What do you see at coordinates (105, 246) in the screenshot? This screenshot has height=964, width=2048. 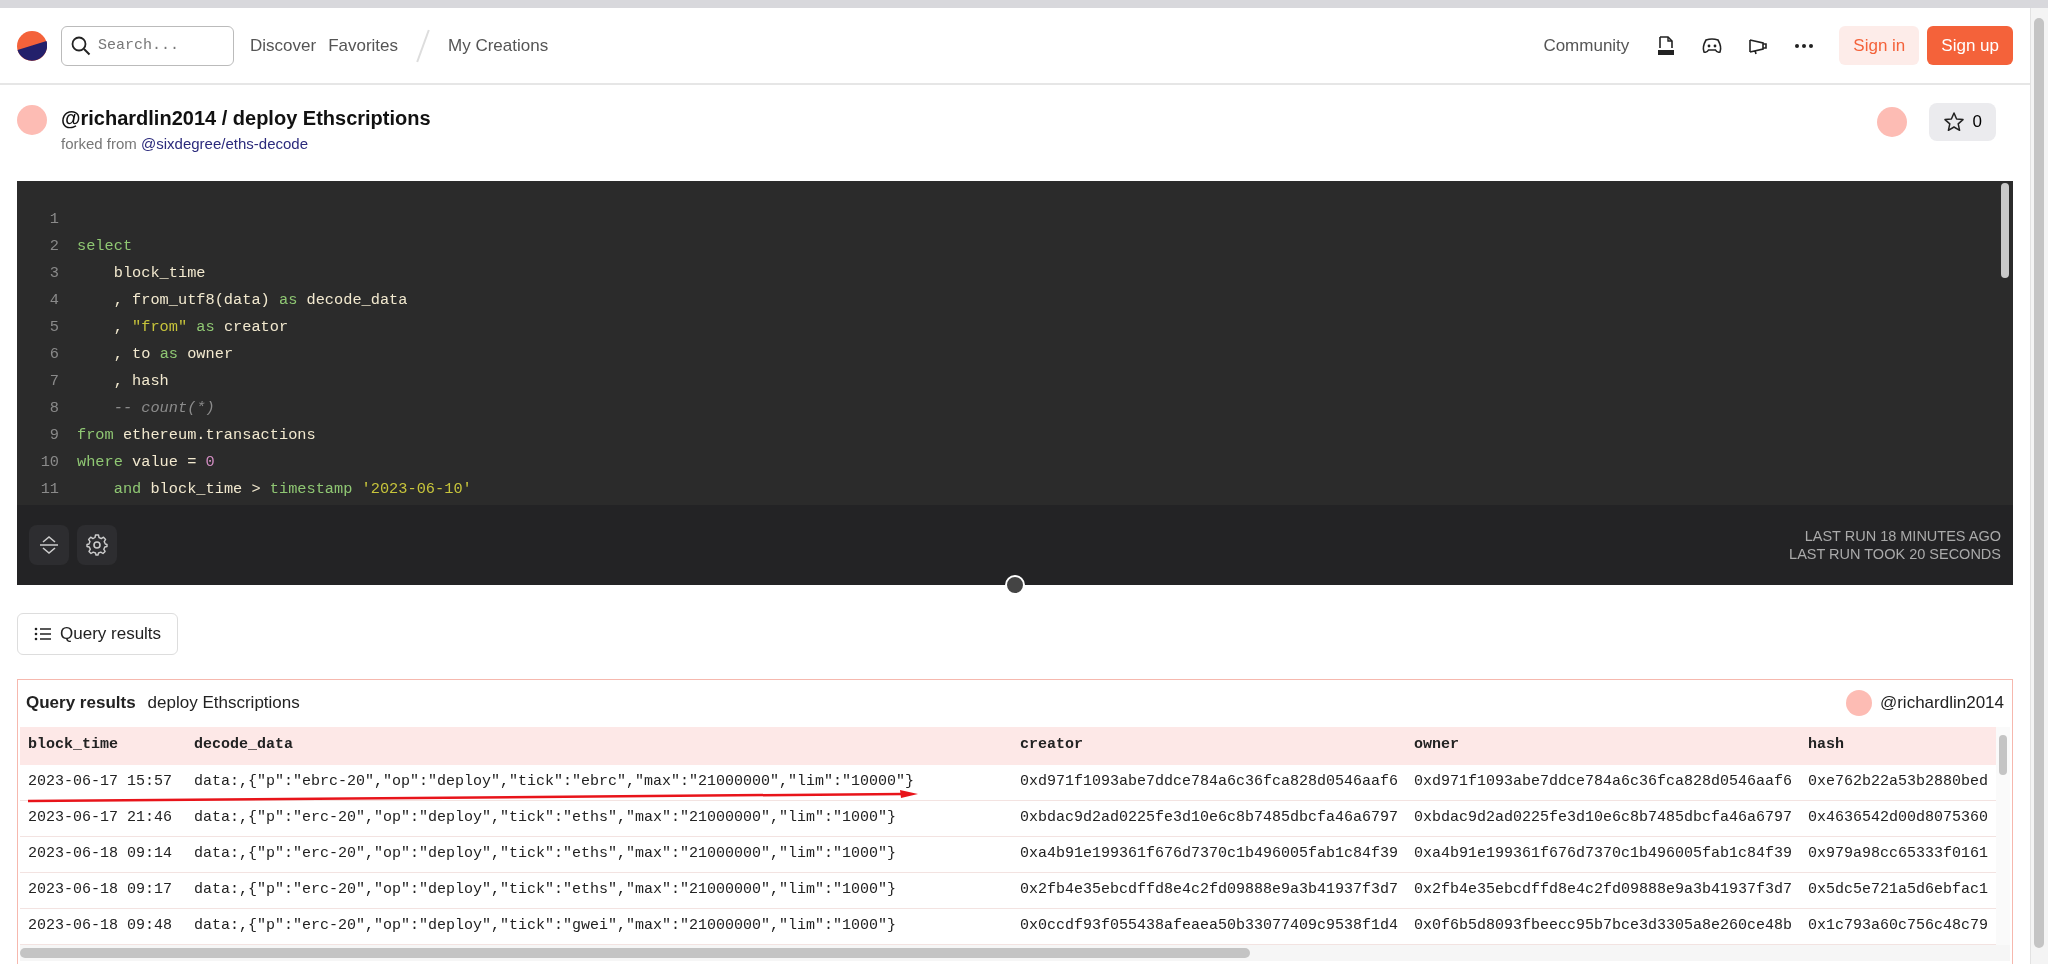 I see `code-line: select` at bounding box center [105, 246].